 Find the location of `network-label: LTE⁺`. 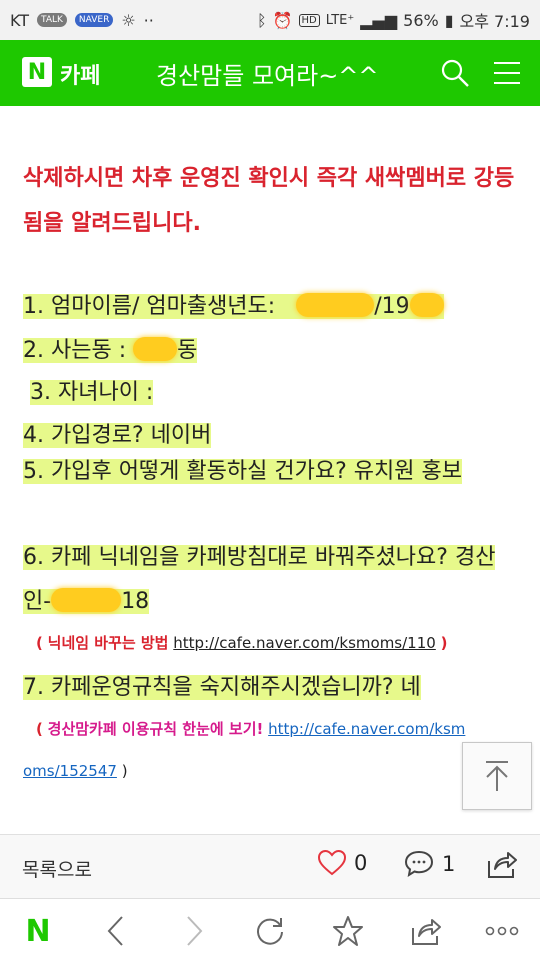

network-label: LTE⁺ is located at coordinates (340, 20).